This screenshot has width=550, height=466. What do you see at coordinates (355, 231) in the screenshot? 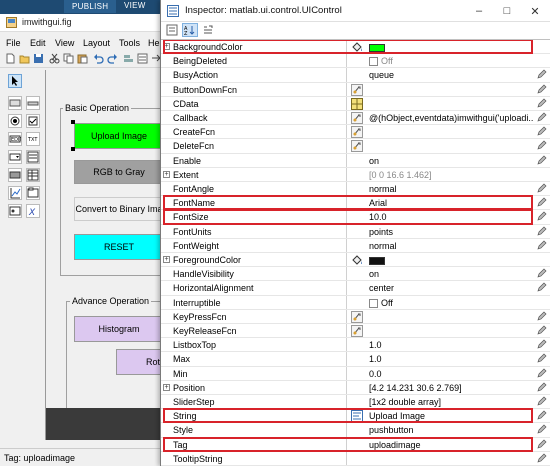
I see `property-row-fontunits: FontUnits points` at bounding box center [355, 231].